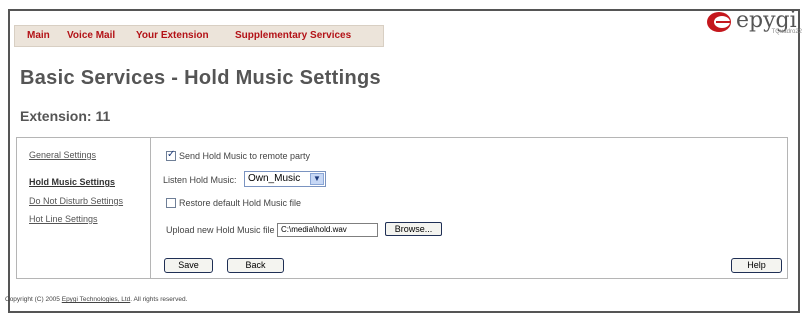 The image size is (806, 314). Describe the element at coordinates (171, 155) in the screenshot. I see `send-hold-music-checkbox` at that location.